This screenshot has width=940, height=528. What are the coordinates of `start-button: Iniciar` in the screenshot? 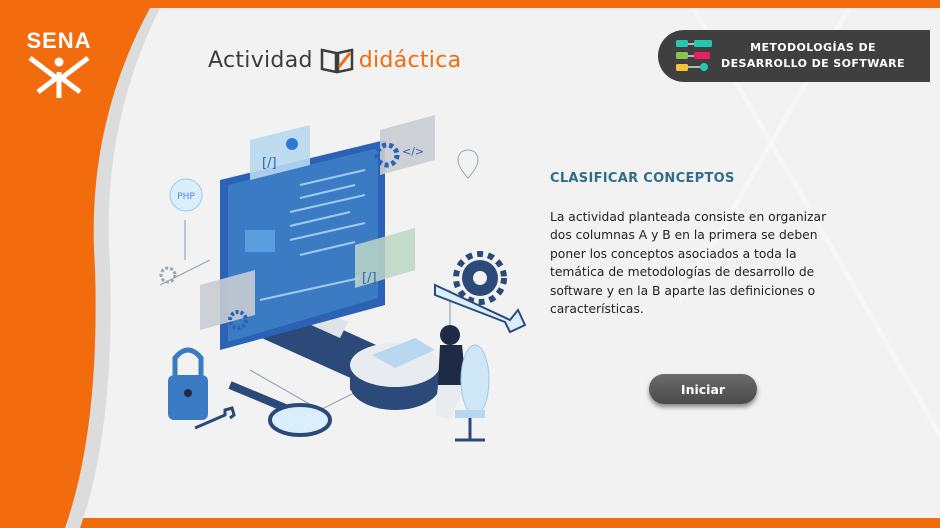 It's located at (703, 389).